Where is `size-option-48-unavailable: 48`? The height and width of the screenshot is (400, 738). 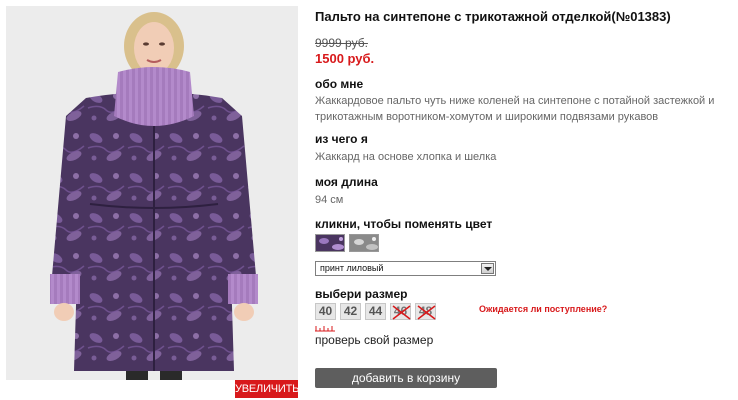 size-option-48-unavailable: 48 is located at coordinates (425, 311).